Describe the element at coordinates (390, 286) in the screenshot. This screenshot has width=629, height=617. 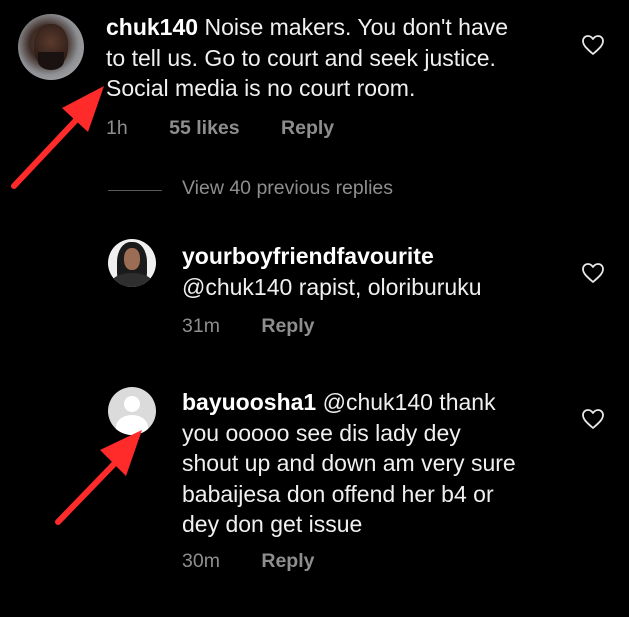
I see `comment-2-body: rapist, oloriburuku` at that location.